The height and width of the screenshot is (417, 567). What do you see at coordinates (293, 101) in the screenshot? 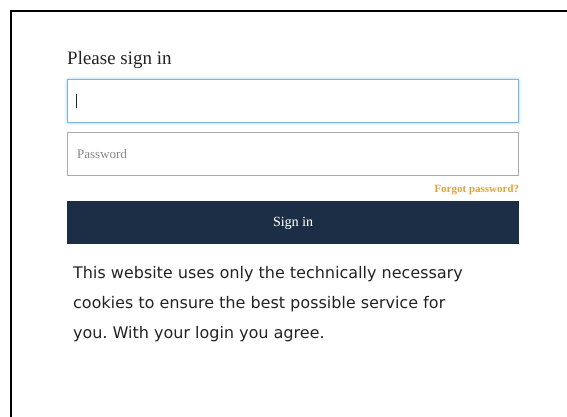
I see `username-field` at bounding box center [293, 101].